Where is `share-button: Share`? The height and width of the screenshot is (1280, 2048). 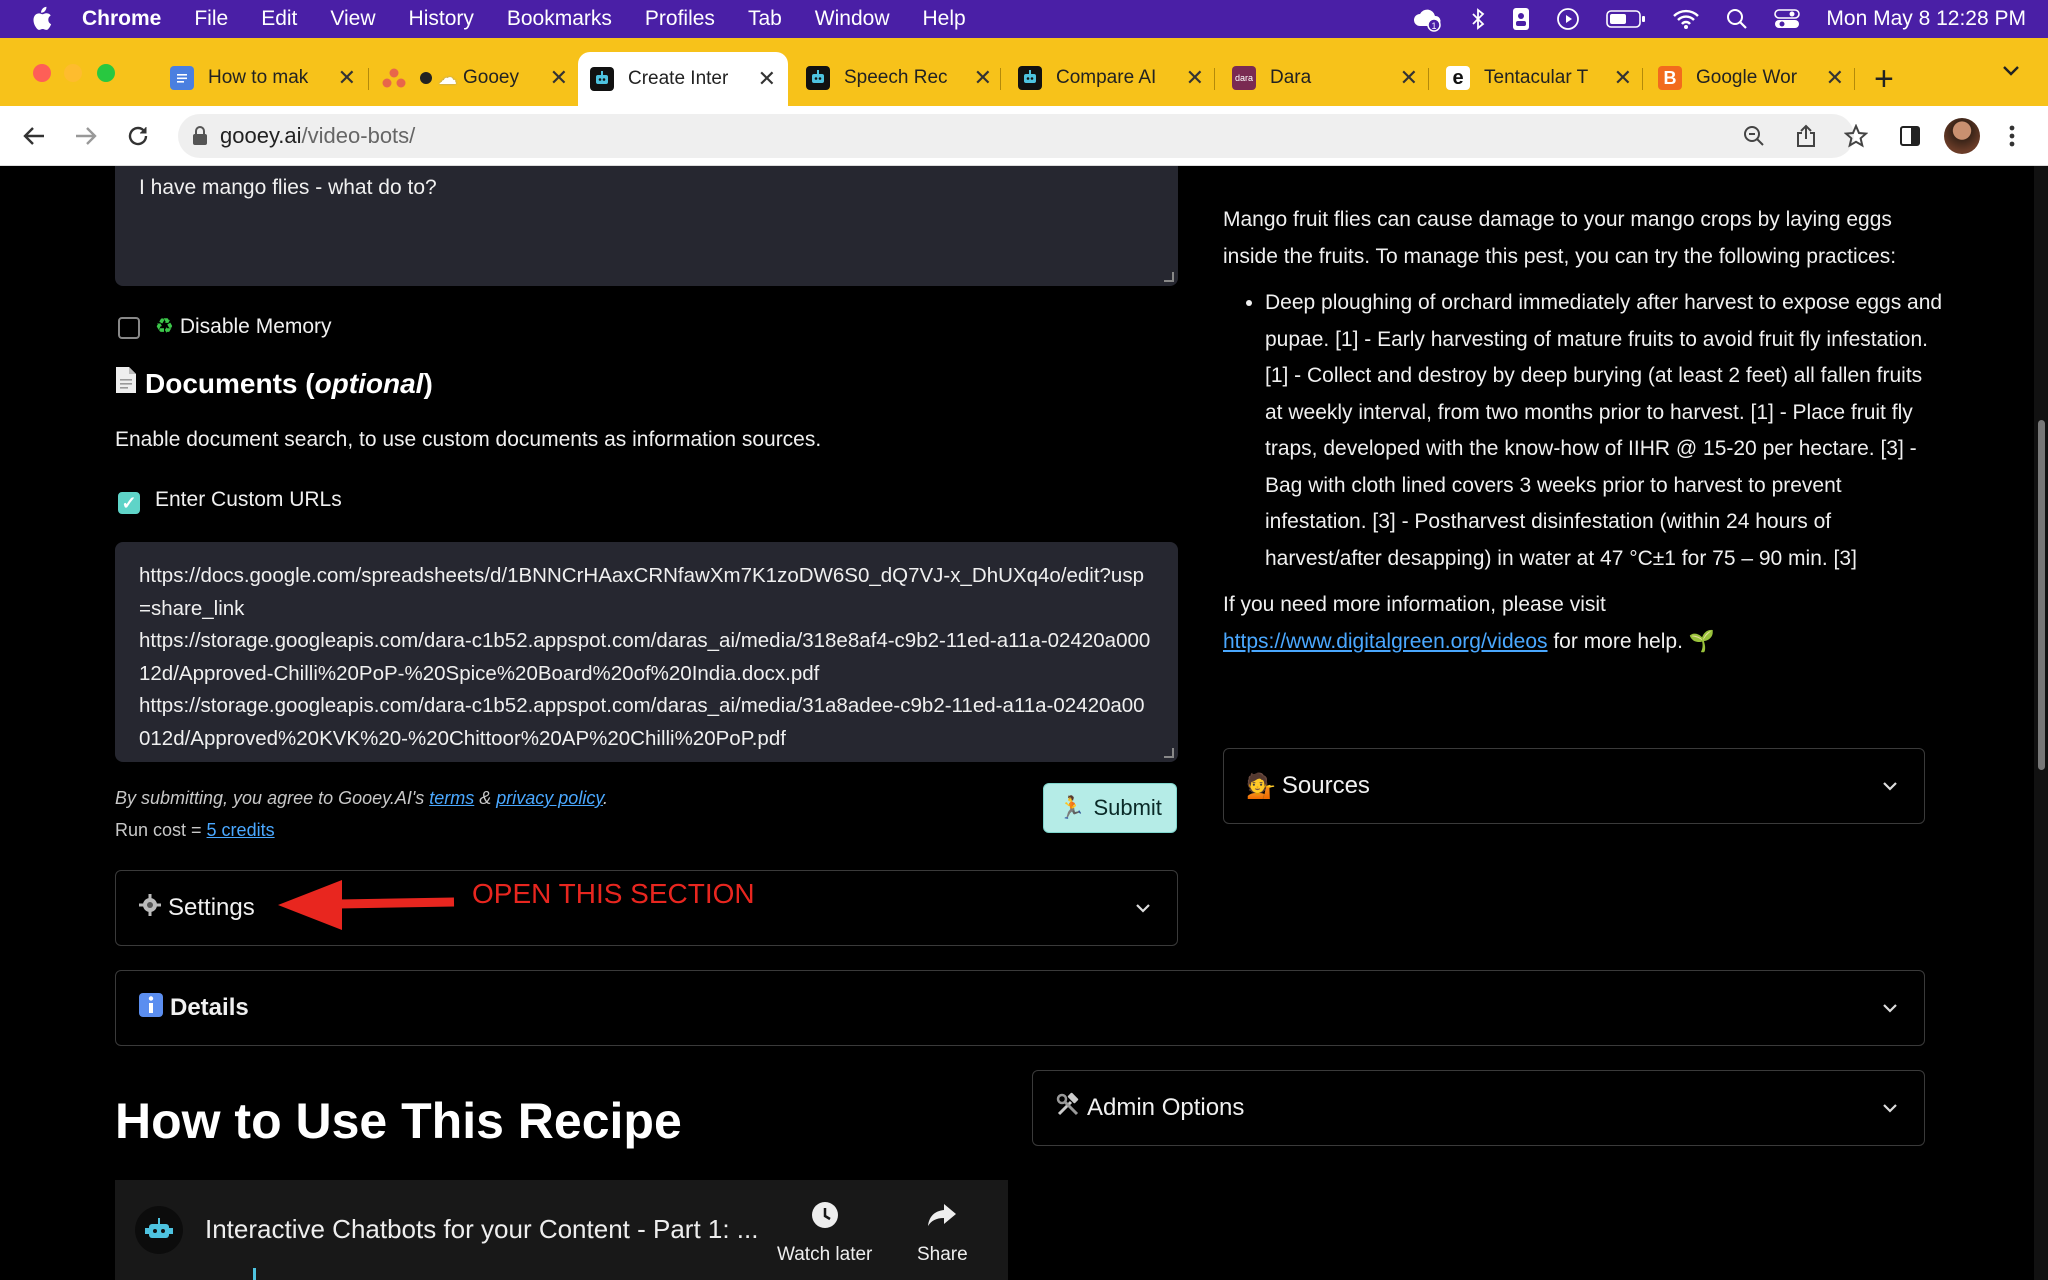
share-button: Share is located at coordinates (942, 1233).